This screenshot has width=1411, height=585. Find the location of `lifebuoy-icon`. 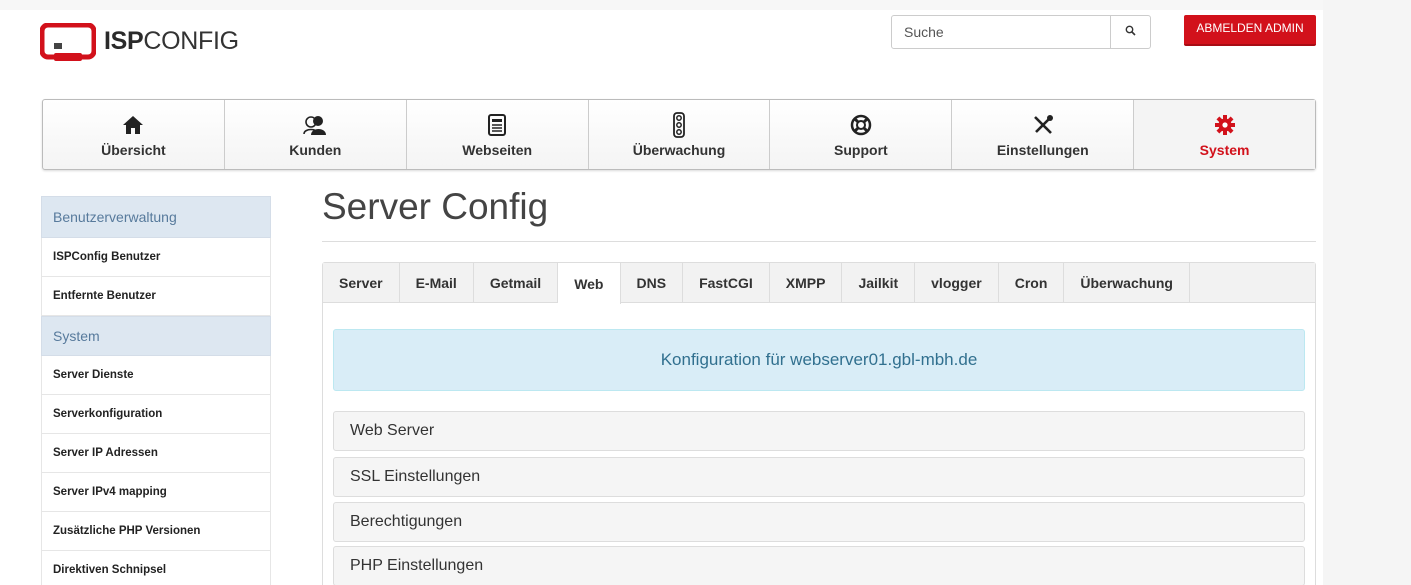

lifebuoy-icon is located at coordinates (861, 125).